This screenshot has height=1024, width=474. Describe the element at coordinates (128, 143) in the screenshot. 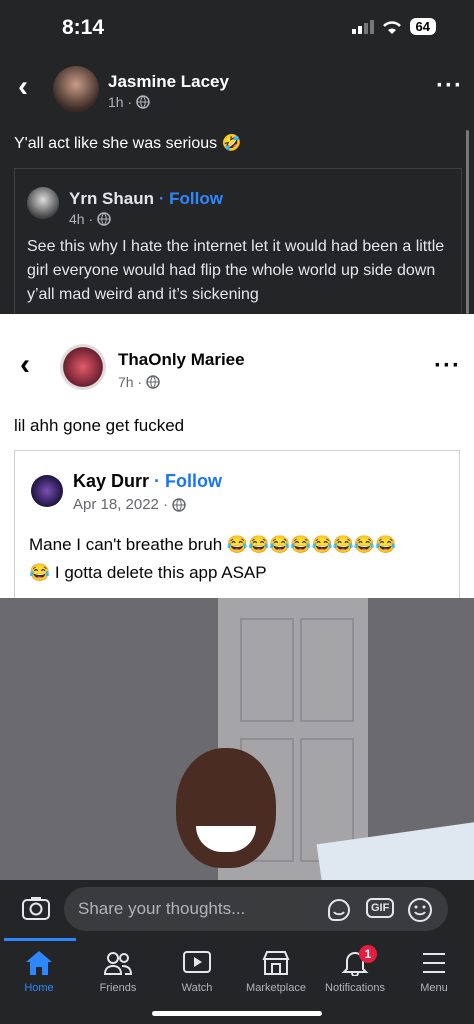

I see `post-text: Y'all act like she was serious 🤣` at that location.